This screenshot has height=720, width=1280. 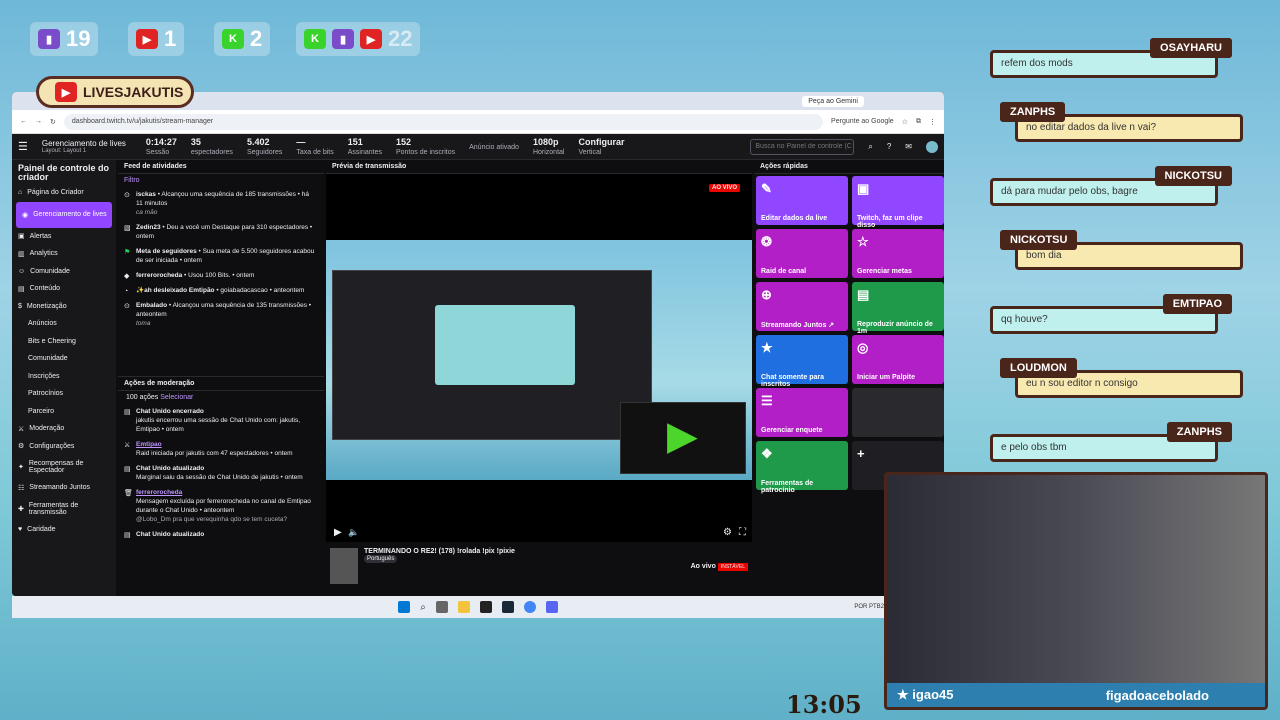 I want to click on chat-username: OSAYHARU, so click(x=1191, y=48).